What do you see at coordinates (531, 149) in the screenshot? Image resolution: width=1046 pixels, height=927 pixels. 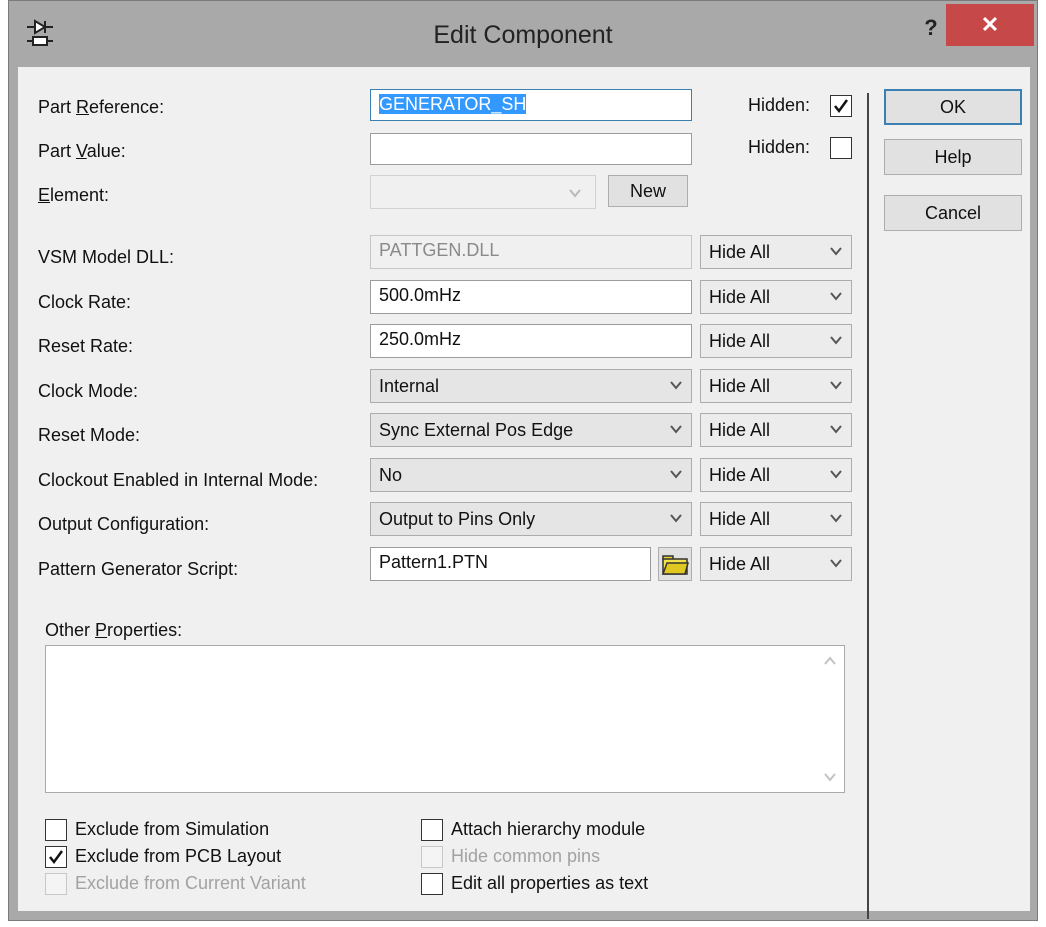 I see `part-value-input` at bounding box center [531, 149].